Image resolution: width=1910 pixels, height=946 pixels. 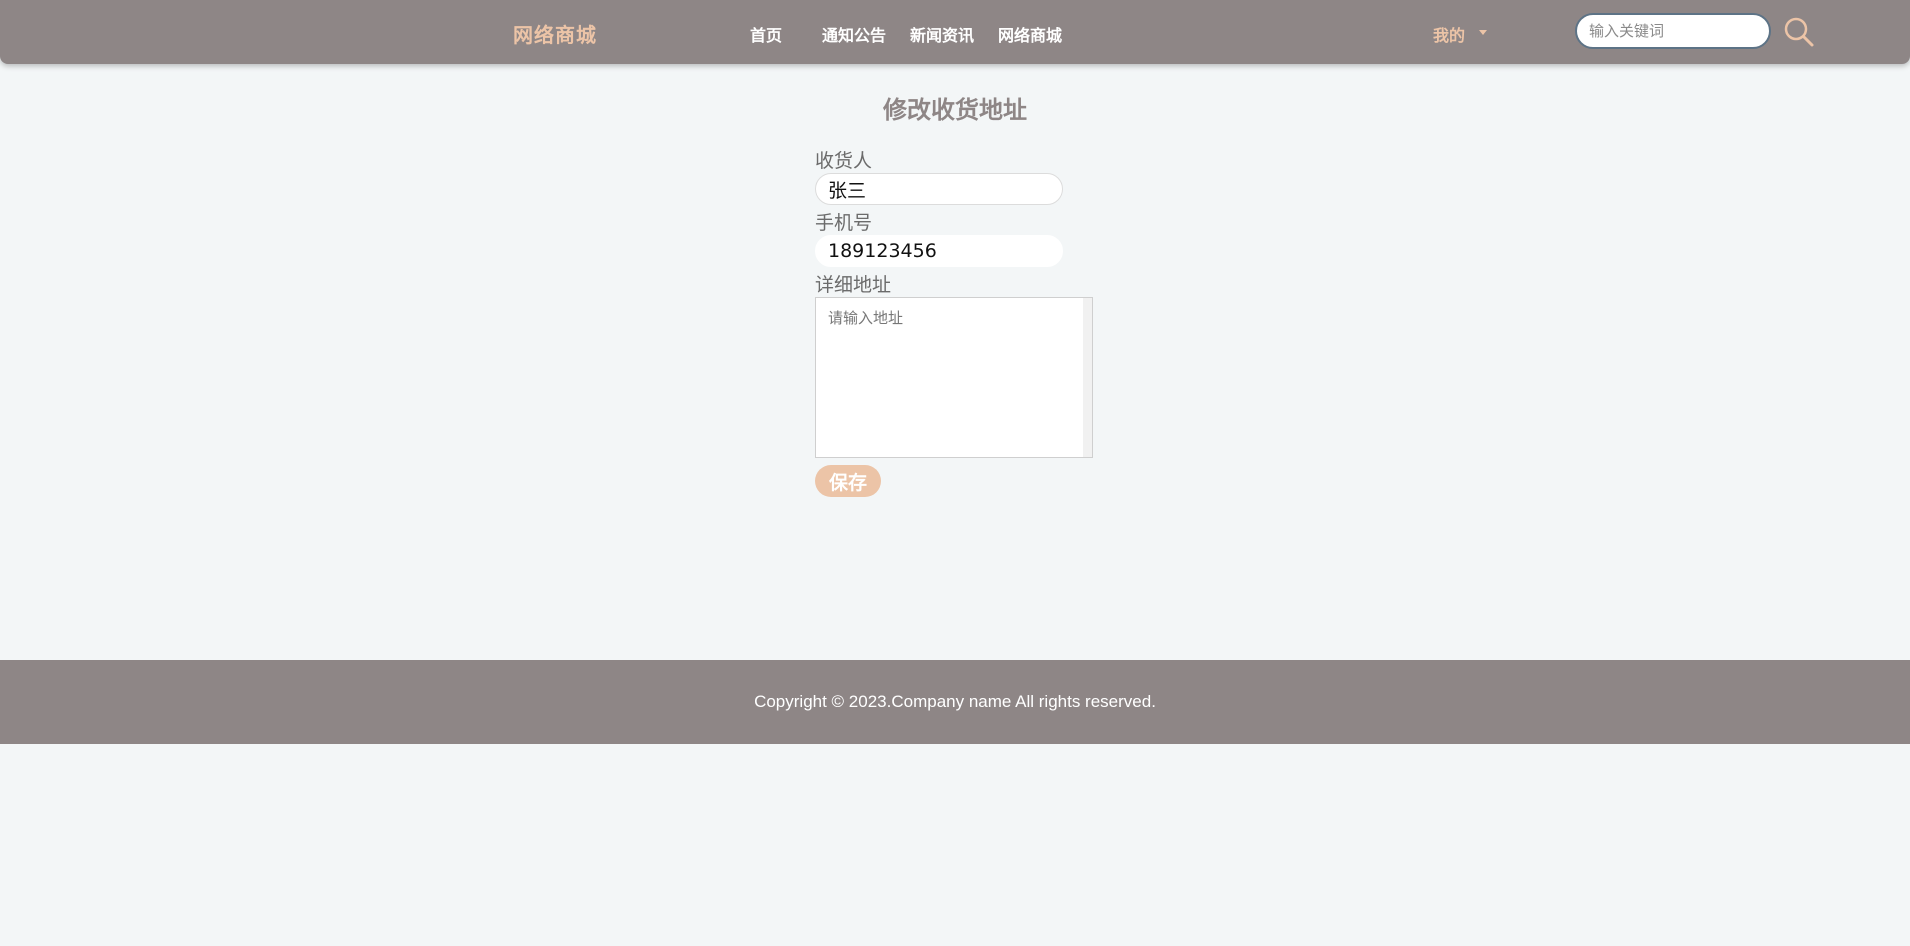 I want to click on save-button: 保存, so click(x=848, y=481).